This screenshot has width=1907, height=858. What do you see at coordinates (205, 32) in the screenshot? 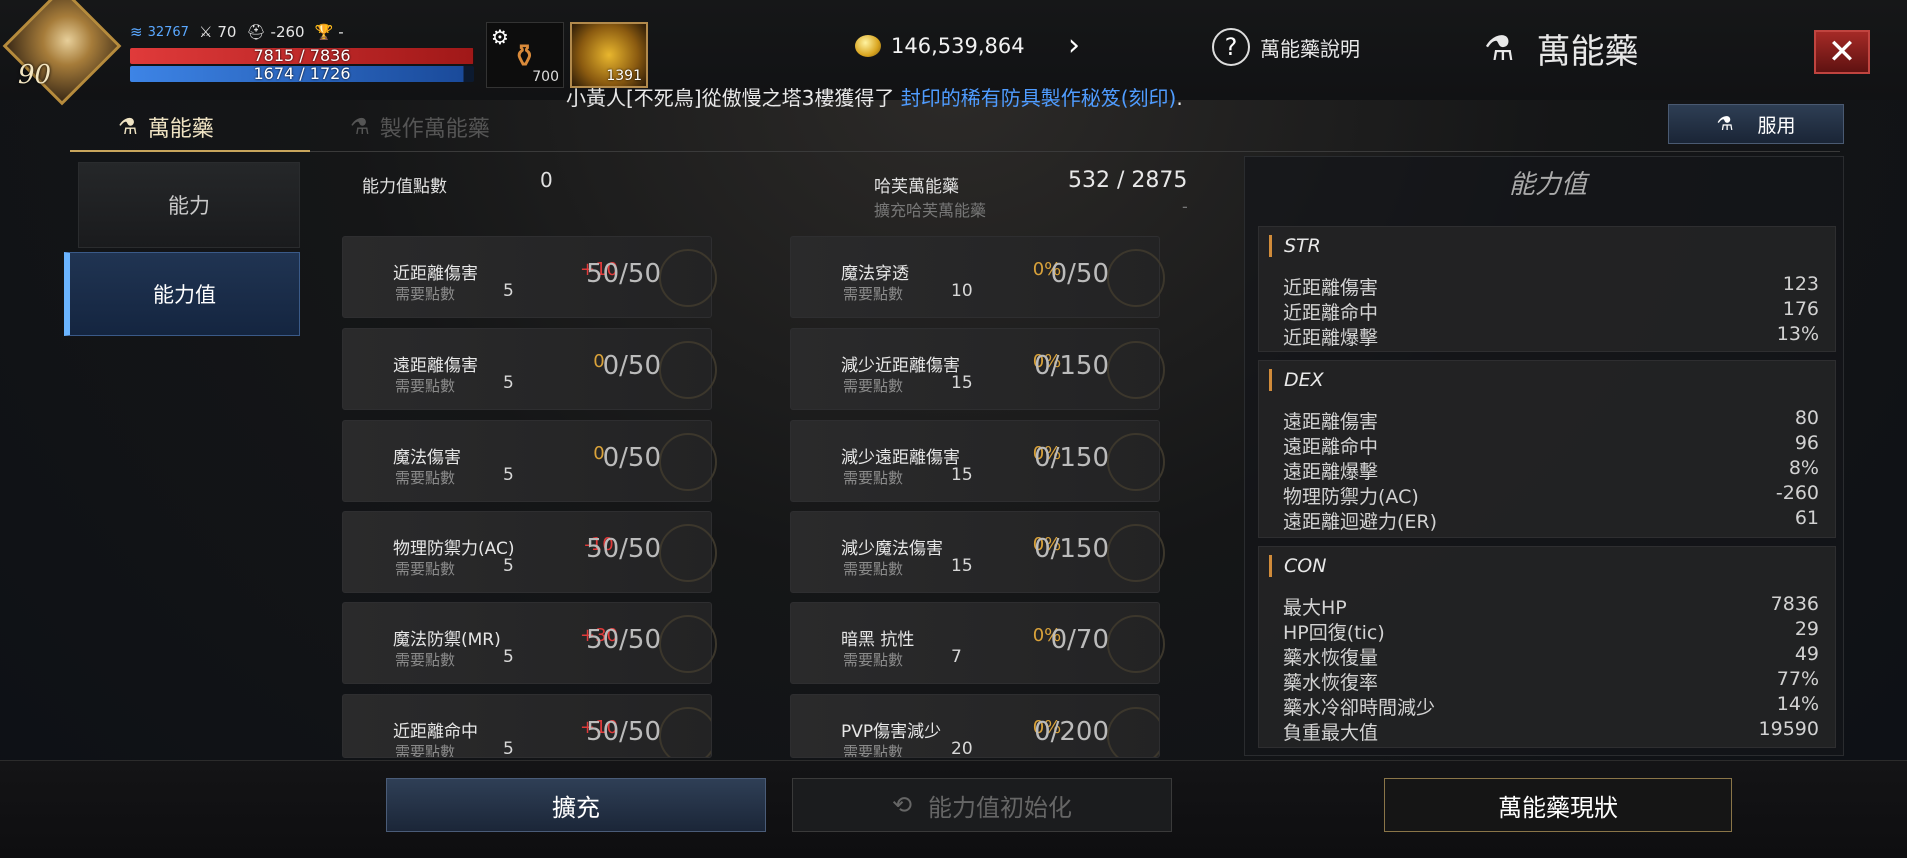
I see `sword-icon: ⚔` at bounding box center [205, 32].